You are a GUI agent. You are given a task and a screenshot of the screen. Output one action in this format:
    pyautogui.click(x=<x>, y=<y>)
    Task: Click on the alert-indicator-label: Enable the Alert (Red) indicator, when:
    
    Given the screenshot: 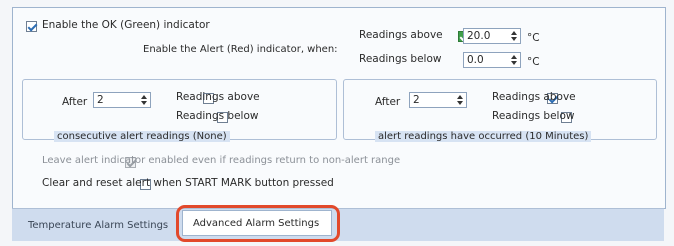 What is the action you would take?
    pyautogui.click(x=240, y=49)
    